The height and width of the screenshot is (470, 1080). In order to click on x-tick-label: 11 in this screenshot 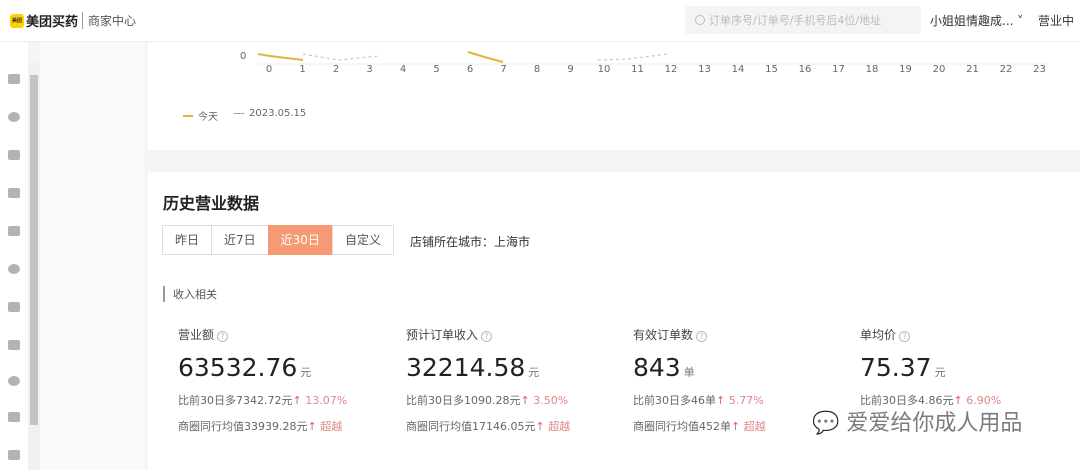, I will do `click(637, 69)`.